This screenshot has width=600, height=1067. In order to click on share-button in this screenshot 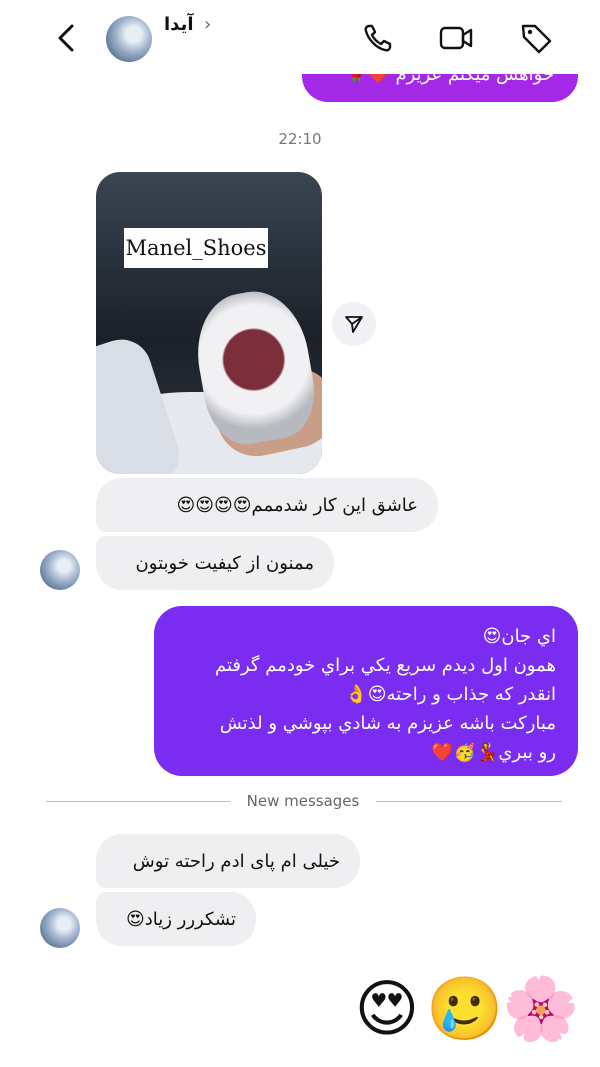, I will do `click(354, 324)`.